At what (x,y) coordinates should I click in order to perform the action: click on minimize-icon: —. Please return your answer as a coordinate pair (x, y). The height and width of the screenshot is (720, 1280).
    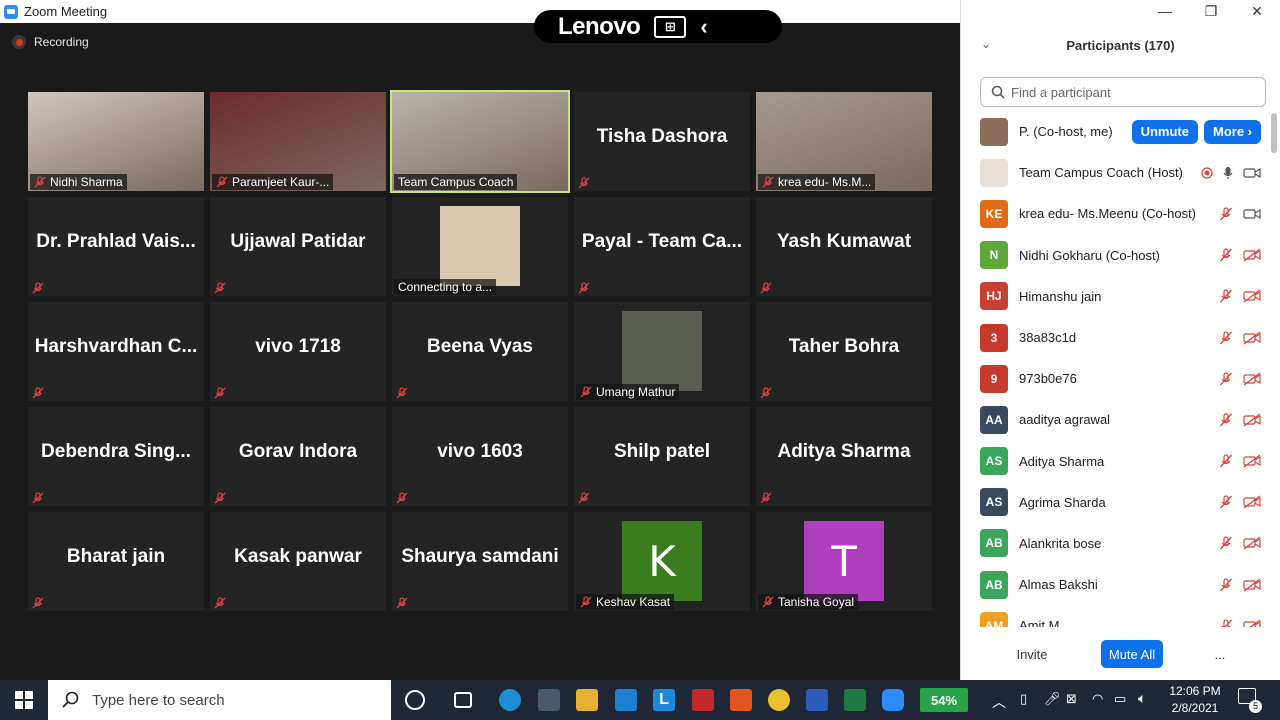
    Looking at the image, I should click on (1165, 11).